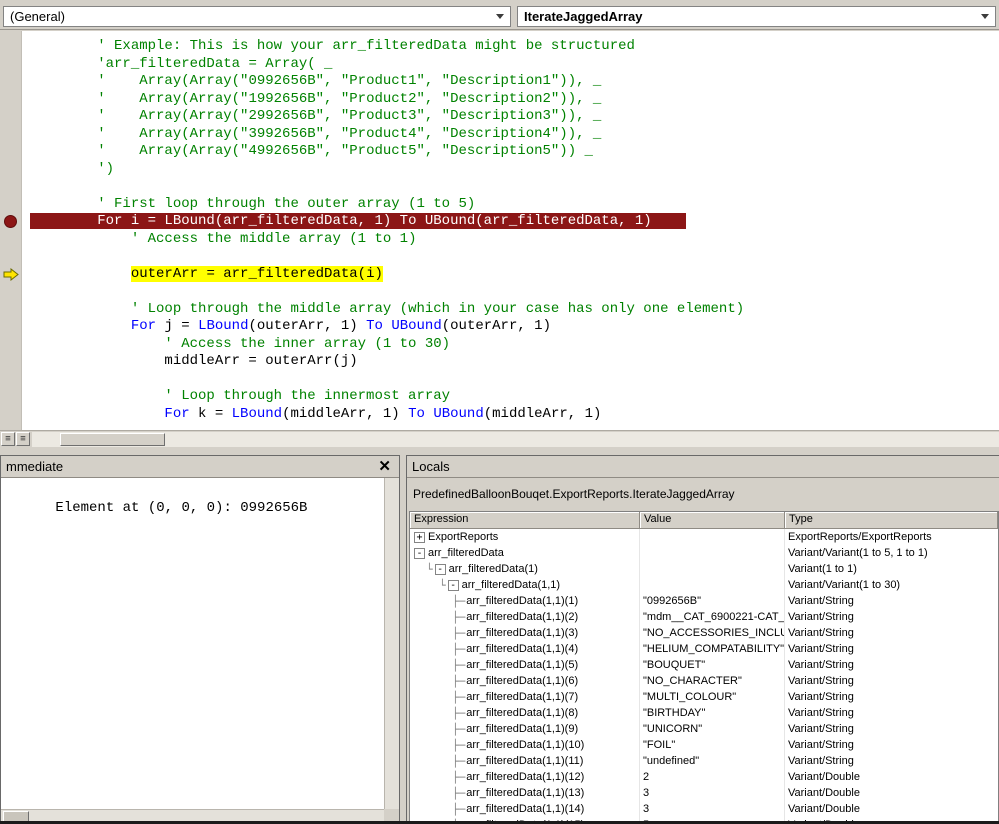 The height and width of the screenshot is (824, 999). What do you see at coordinates (712, 649) in the screenshot?
I see `value-cell: "HELIUM_COMPATABILITY"` at bounding box center [712, 649].